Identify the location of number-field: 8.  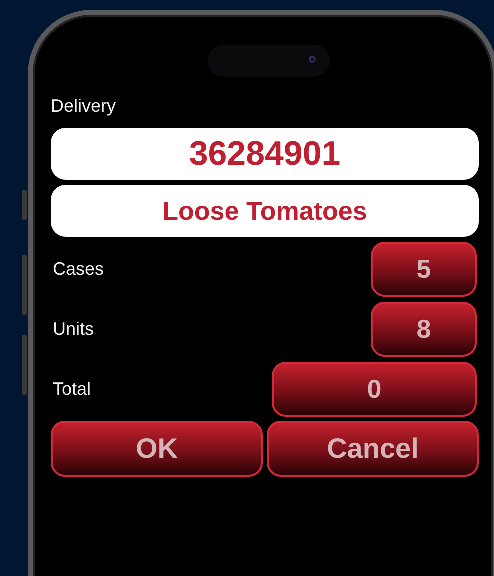
(424, 329).